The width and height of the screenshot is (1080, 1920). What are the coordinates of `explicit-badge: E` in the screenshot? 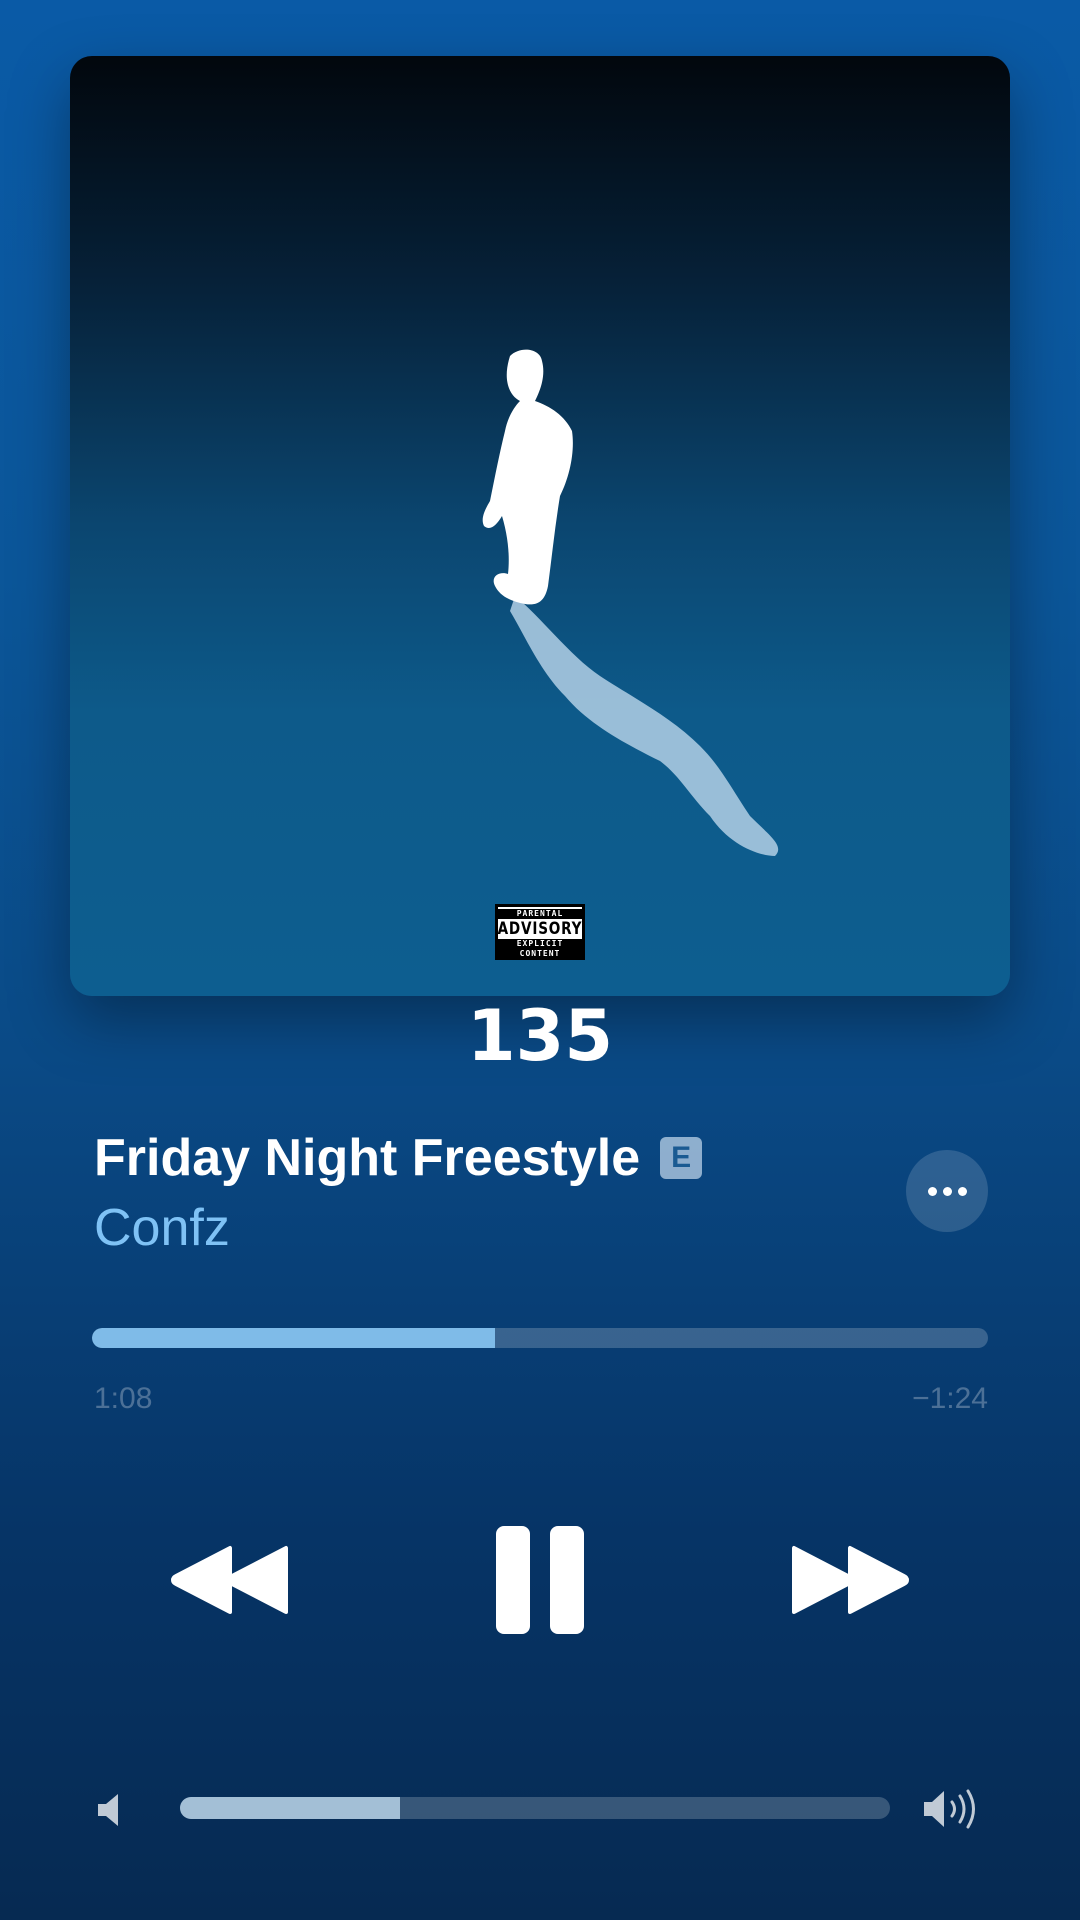 It's located at (681, 1158).